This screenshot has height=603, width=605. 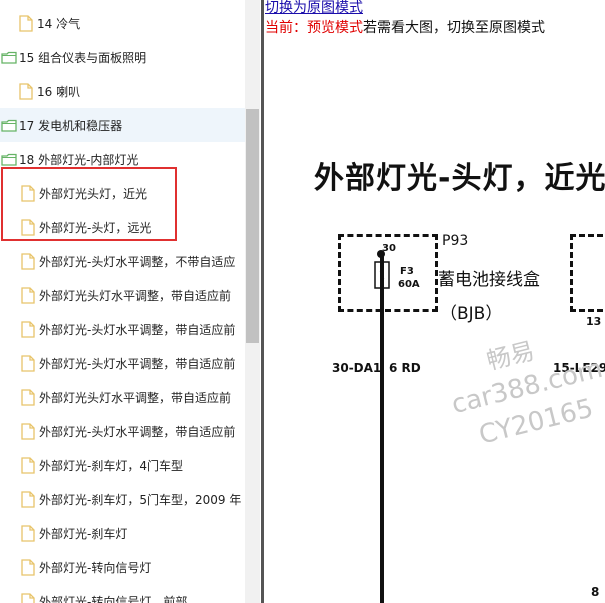 I want to click on tree-scrollbar-thumb, so click(x=252, y=226).